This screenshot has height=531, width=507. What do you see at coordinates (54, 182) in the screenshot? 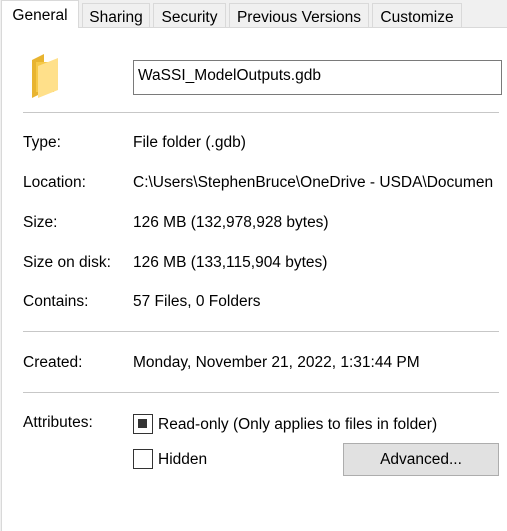
I see `location-label: Location:` at bounding box center [54, 182].